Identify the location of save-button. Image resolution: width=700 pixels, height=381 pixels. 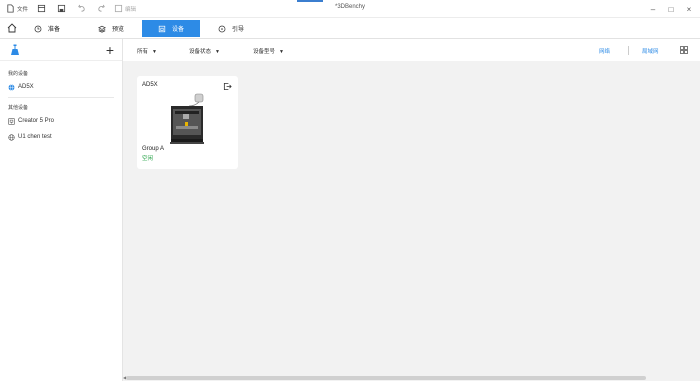
(61, 9).